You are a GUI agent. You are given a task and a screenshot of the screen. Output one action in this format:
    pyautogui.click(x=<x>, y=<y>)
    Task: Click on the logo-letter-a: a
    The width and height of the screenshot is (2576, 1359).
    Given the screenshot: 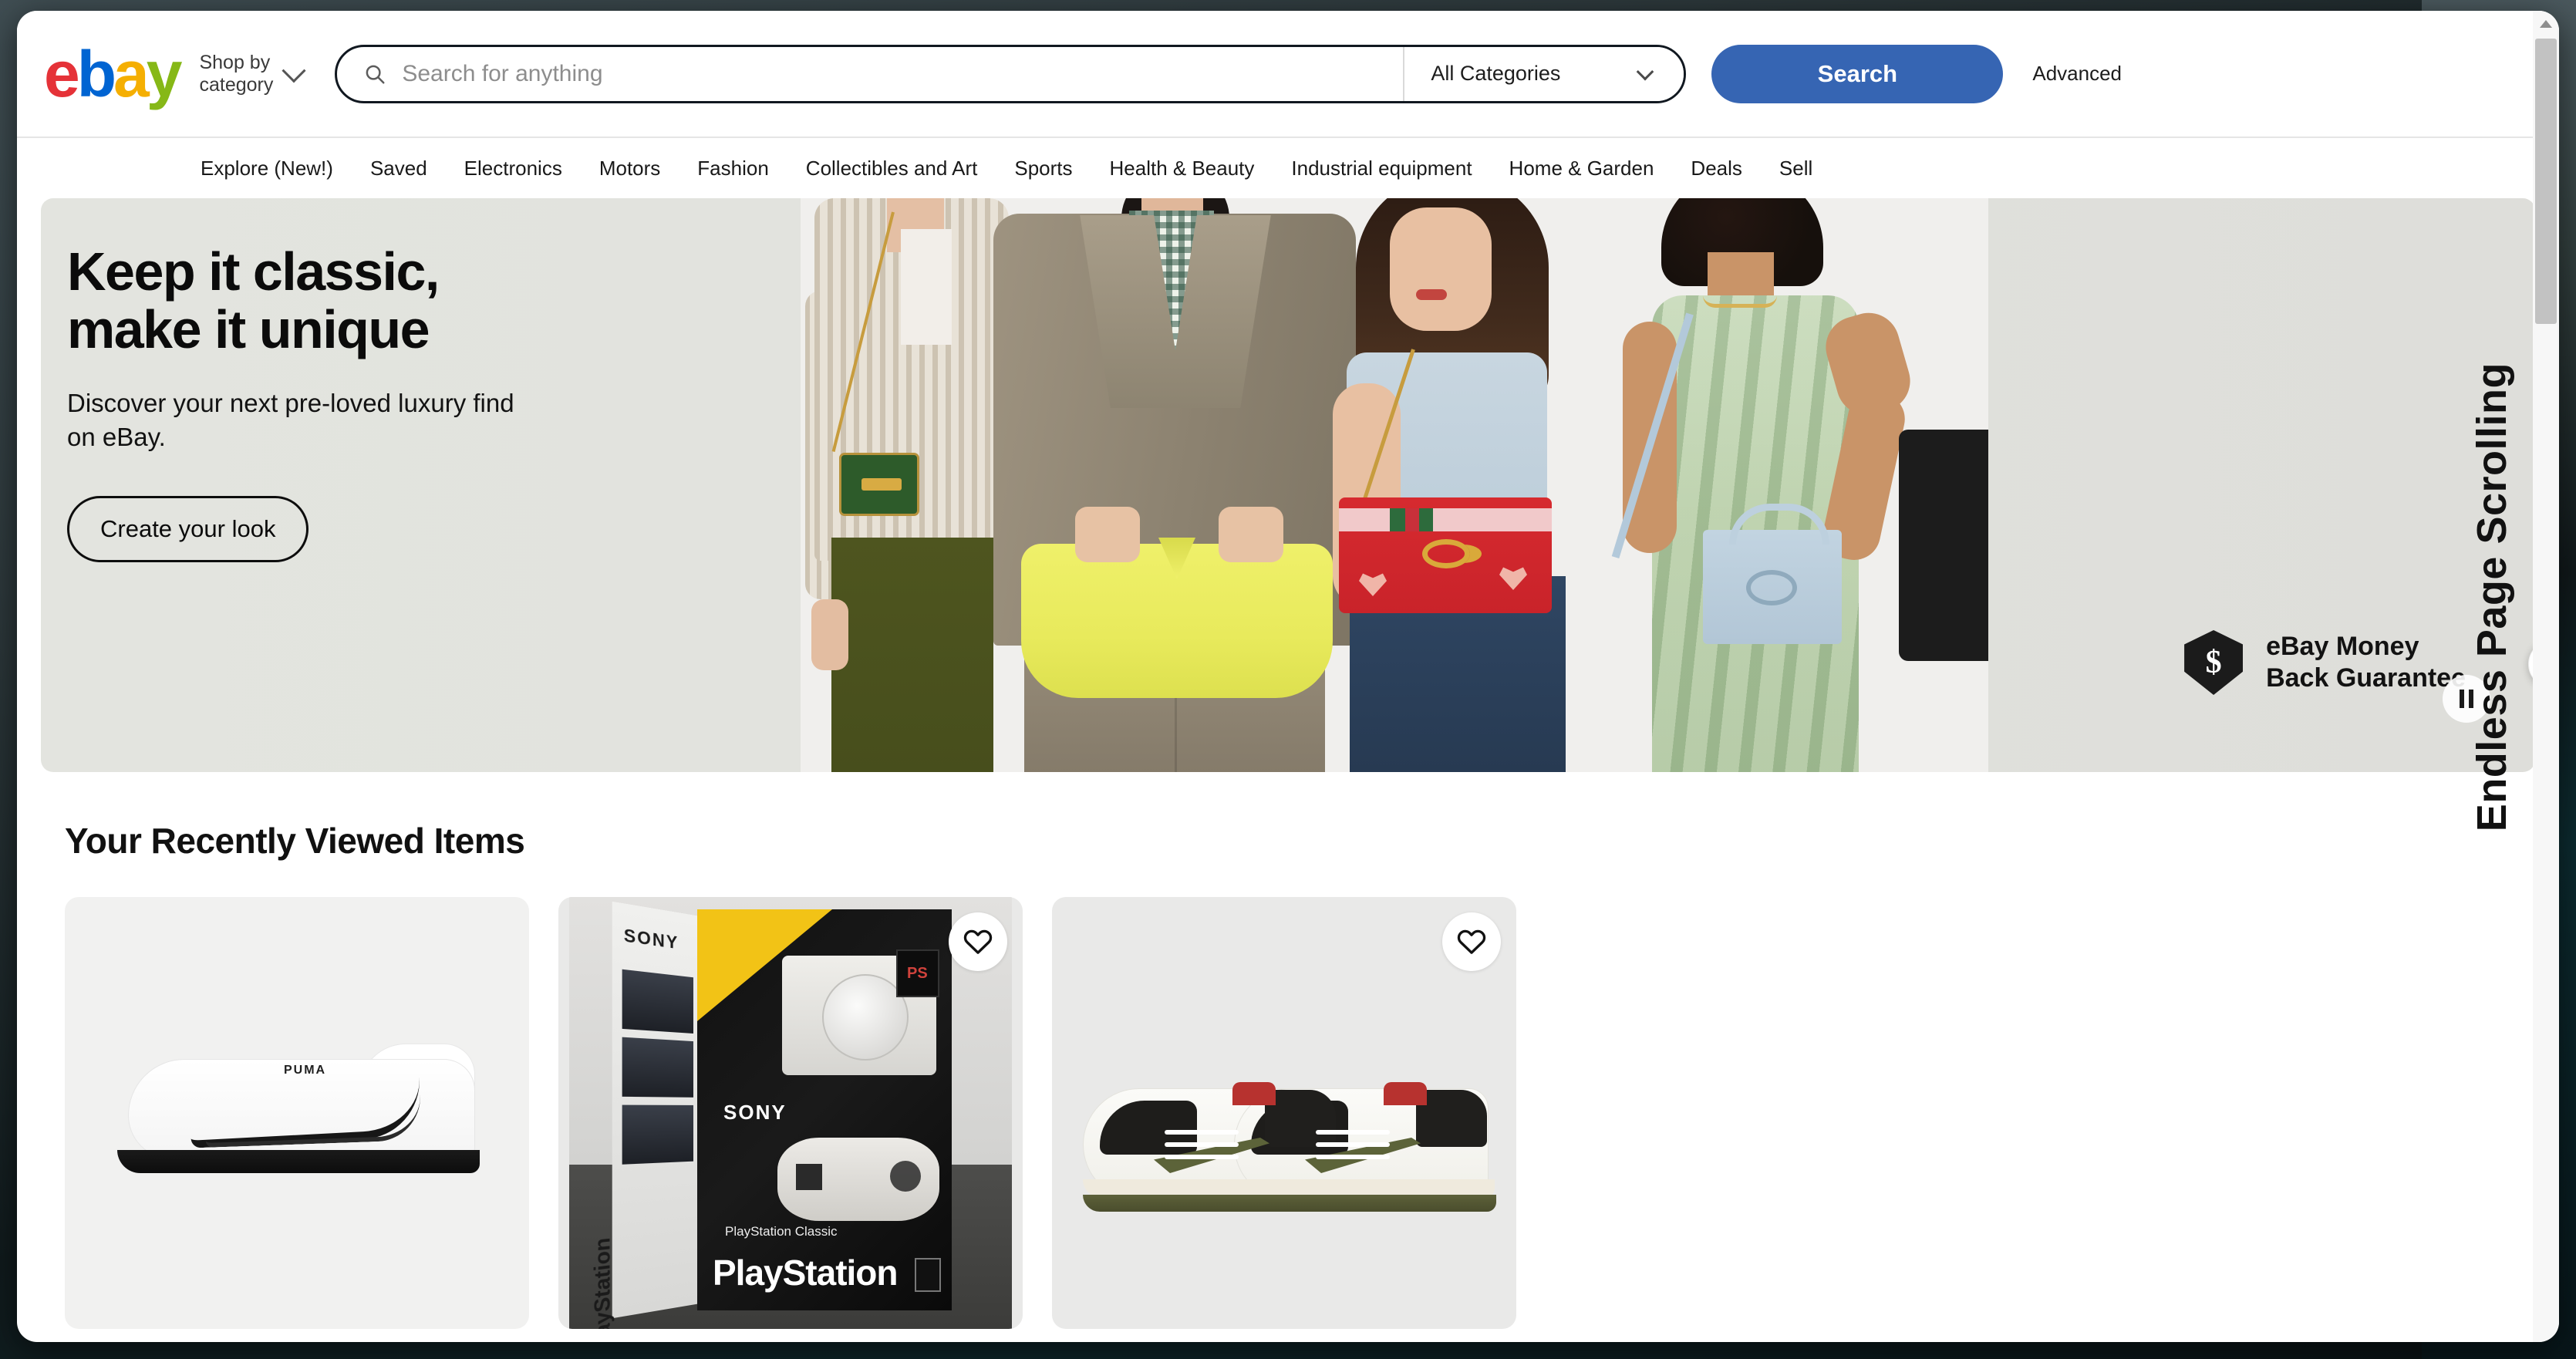 What is the action you would take?
    pyautogui.click(x=131, y=73)
    